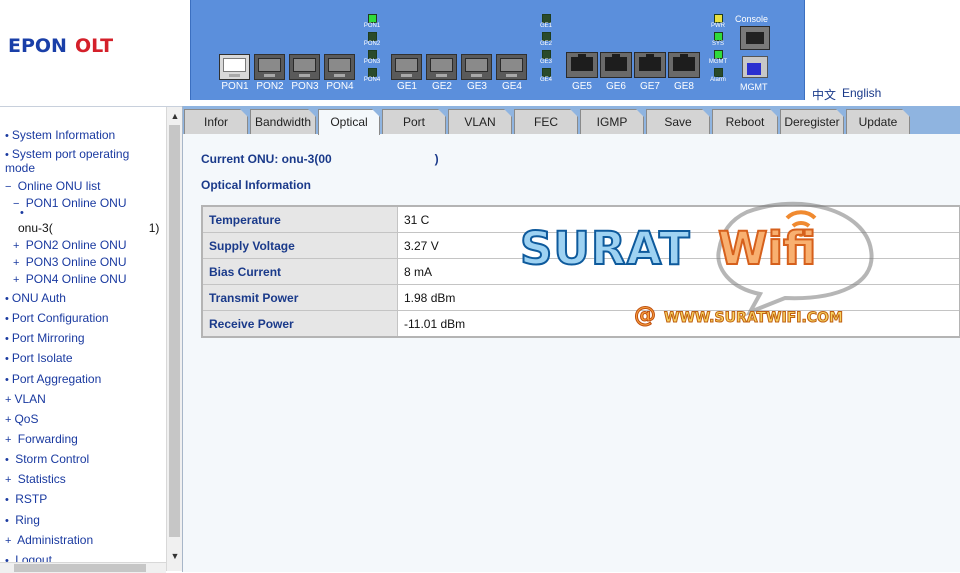 The height and width of the screenshot is (573, 960). Describe the element at coordinates (718, 36) in the screenshot. I see `sys-led` at that location.